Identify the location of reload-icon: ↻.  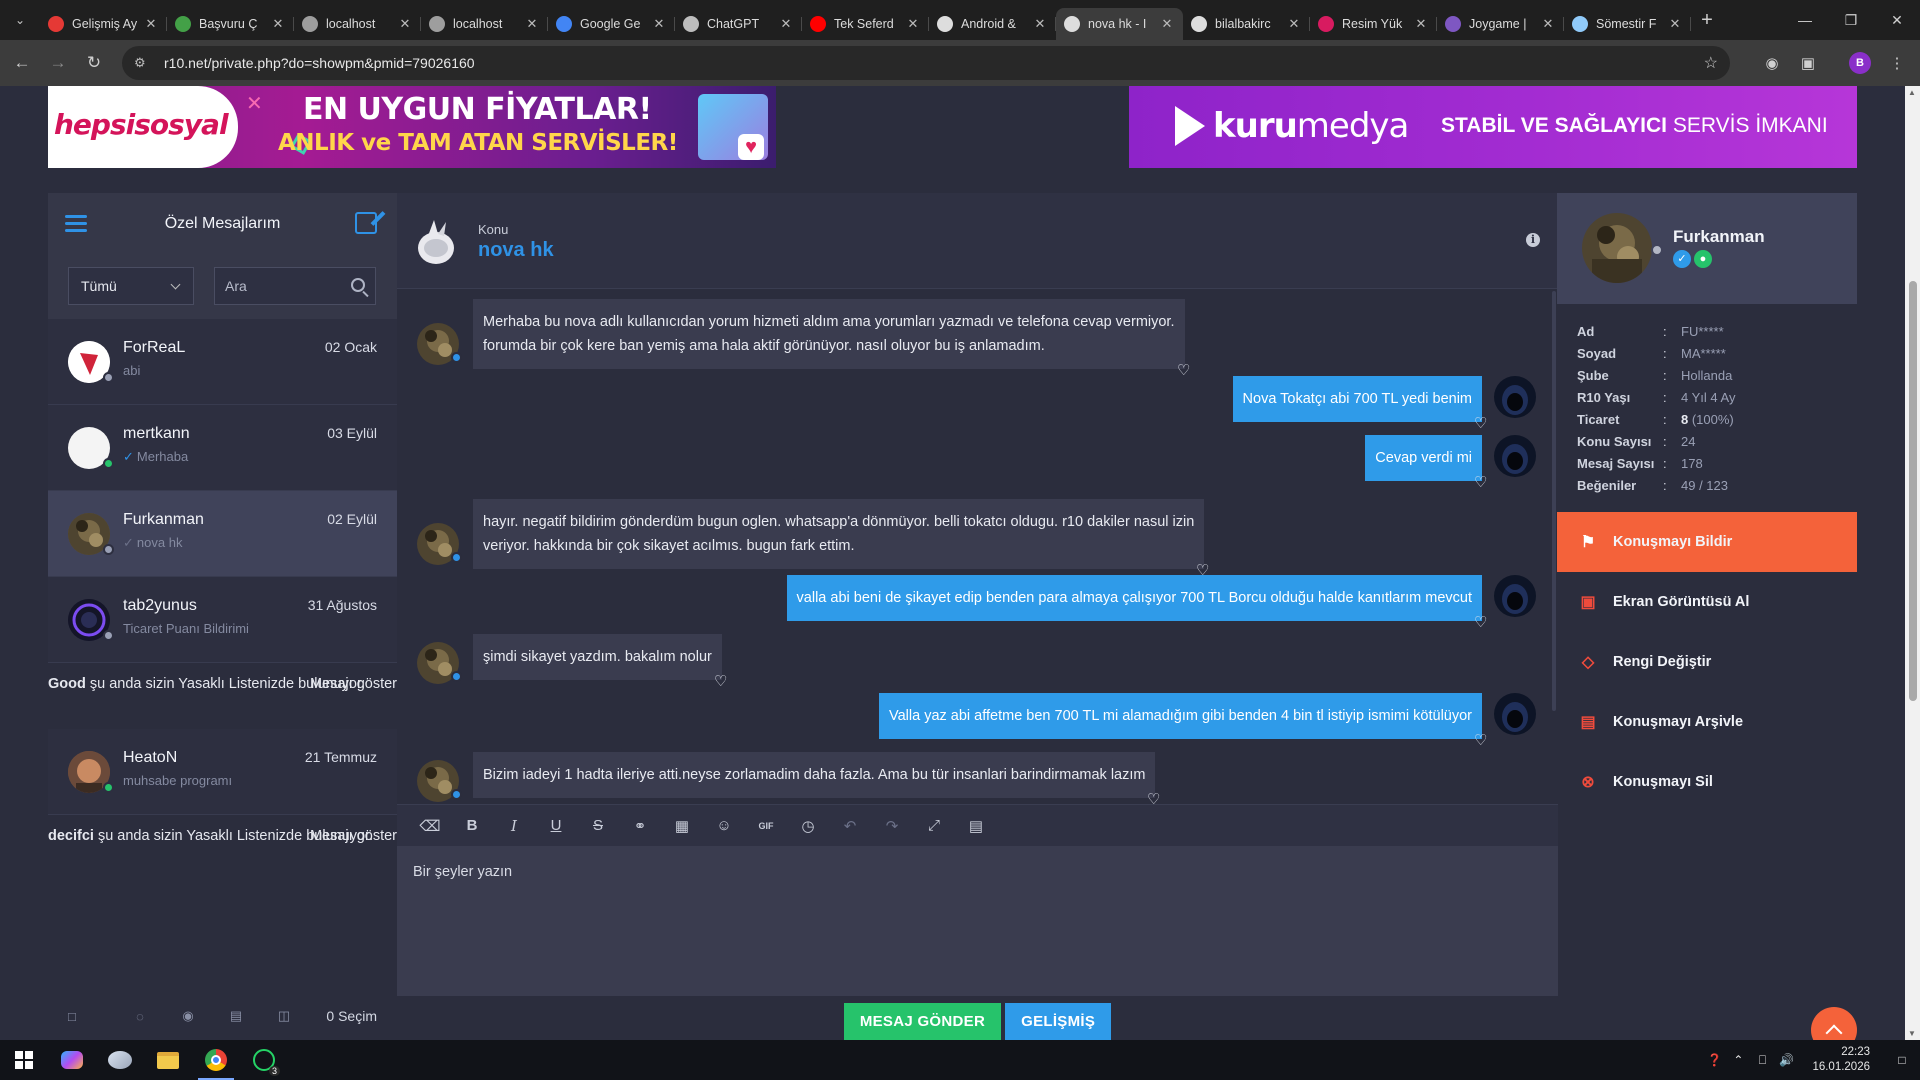
(94, 63).